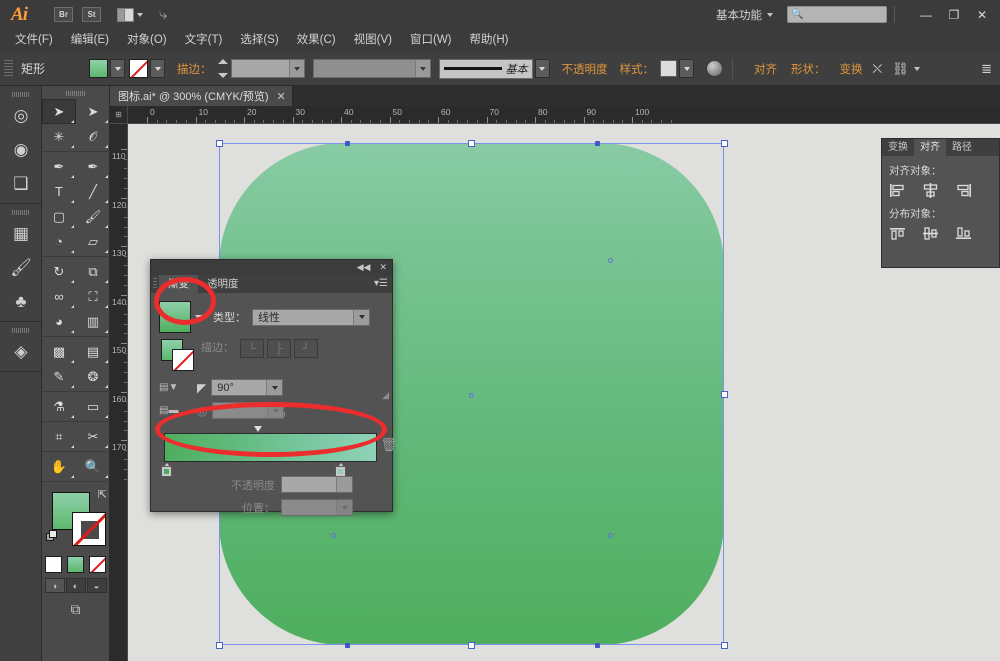 The height and width of the screenshot is (661, 1000). Describe the element at coordinates (130, 14) in the screenshot. I see `arrange-documents-button` at that location.